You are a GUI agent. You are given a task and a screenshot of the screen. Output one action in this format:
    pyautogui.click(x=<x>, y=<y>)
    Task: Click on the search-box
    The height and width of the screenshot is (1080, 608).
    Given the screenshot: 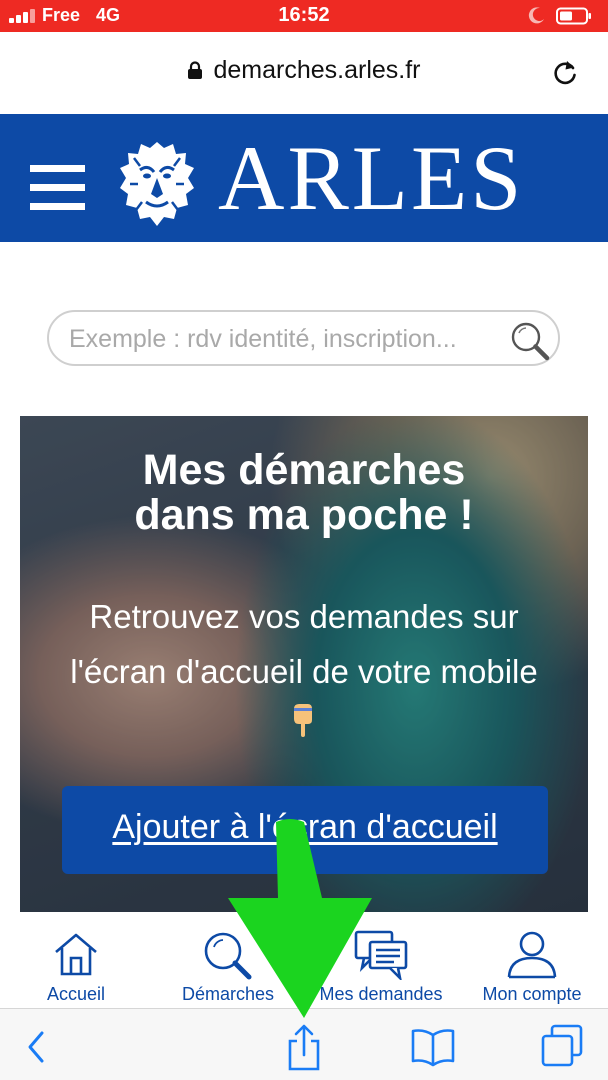 What is the action you would take?
    pyautogui.click(x=303, y=338)
    